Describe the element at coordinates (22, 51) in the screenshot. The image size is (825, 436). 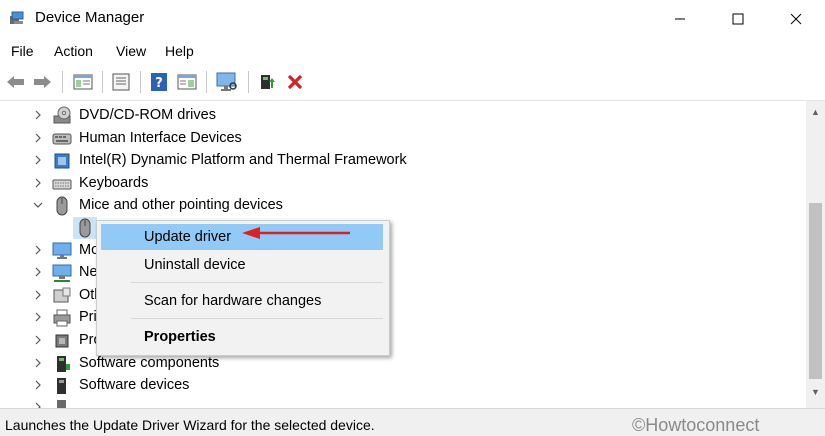
I see `menu-file: File` at that location.